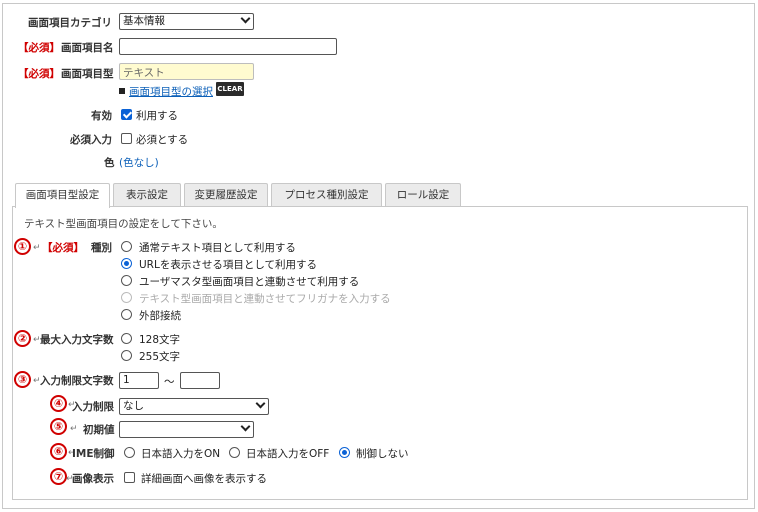  I want to click on ime-option-label: 日本語入力をON, so click(181, 454).